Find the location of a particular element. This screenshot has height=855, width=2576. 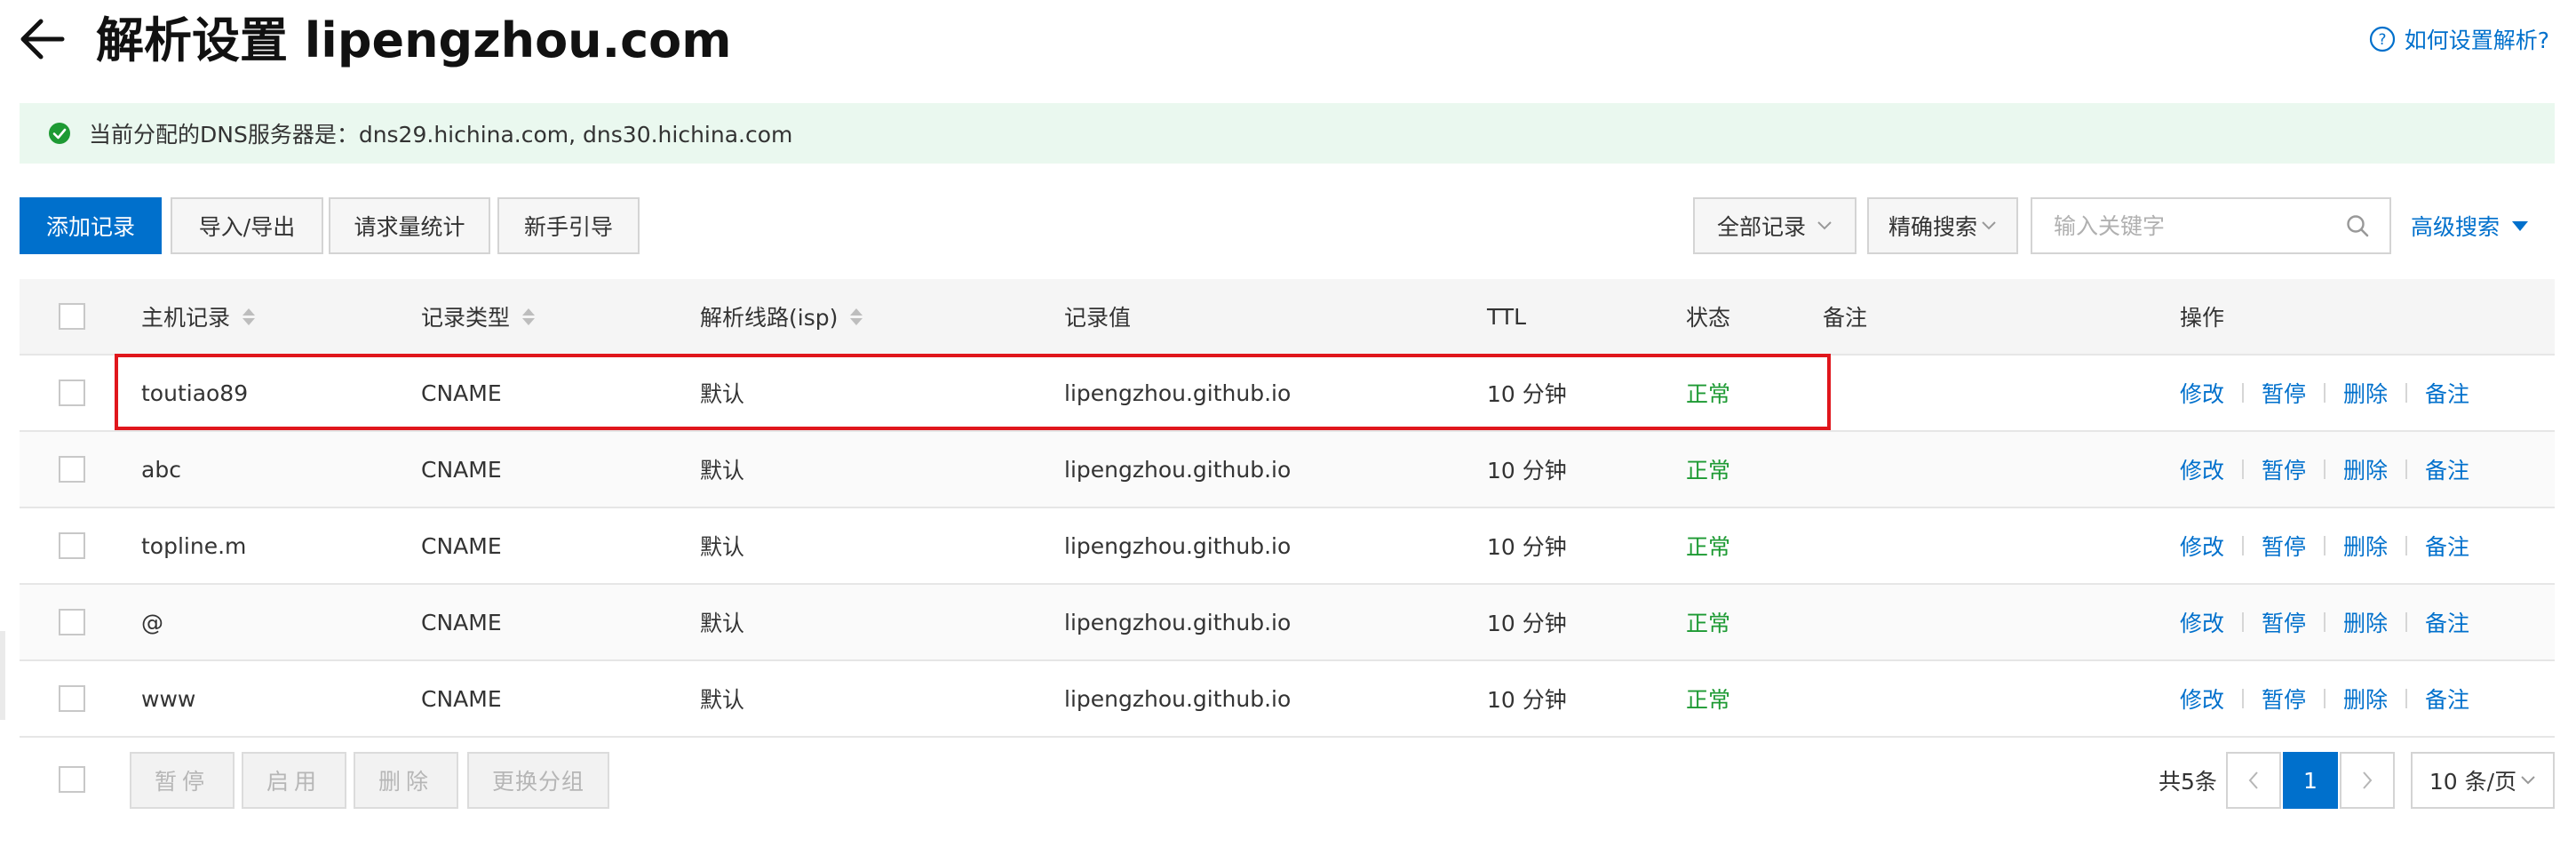

back-arrow-icon is located at coordinates (42, 39).